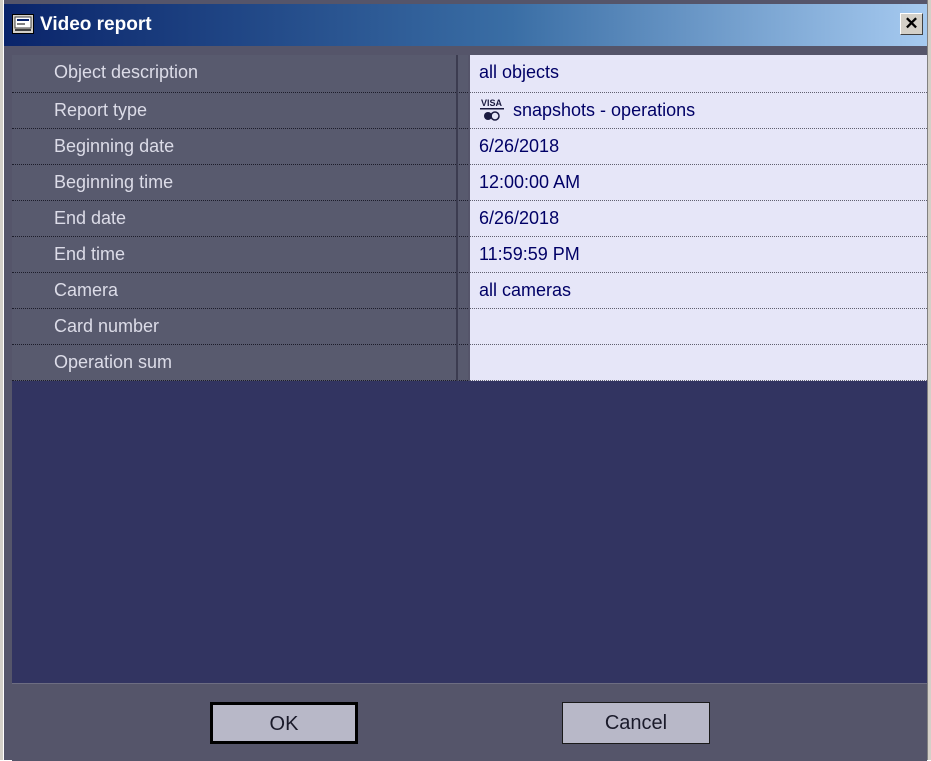  I want to click on property-label: Beginning time, so click(240, 183).